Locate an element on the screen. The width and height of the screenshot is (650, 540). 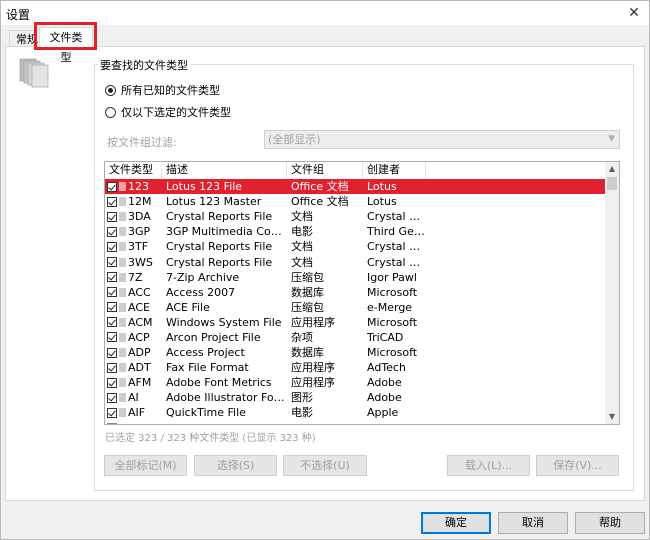
table-row: 12M Lotus 123 Master Office 文档 Lotus is located at coordinates (355, 201).